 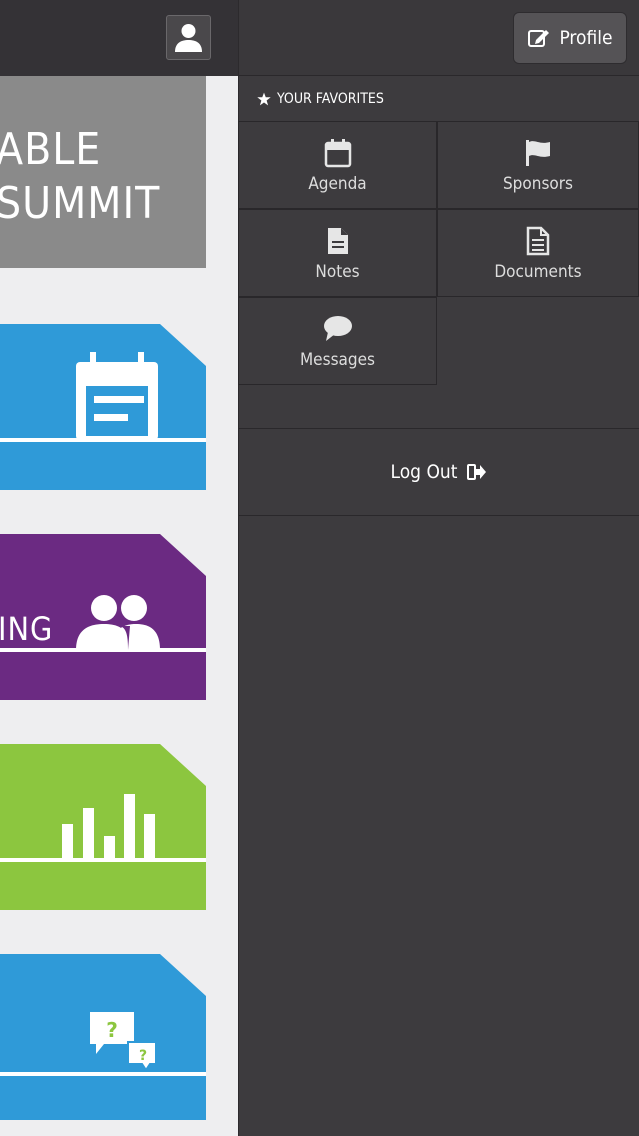 I want to click on favorite-label: Messages, so click(x=337, y=360).